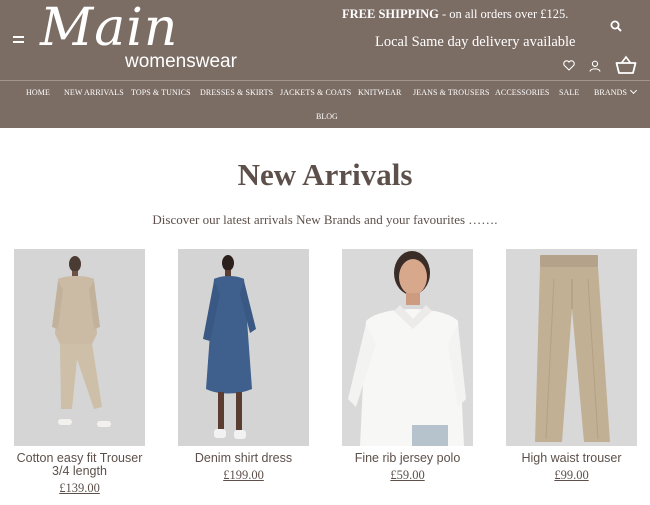 The image size is (650, 505). I want to click on product-name: Cotton easy fit Trouser 3/4 length, so click(79, 465).